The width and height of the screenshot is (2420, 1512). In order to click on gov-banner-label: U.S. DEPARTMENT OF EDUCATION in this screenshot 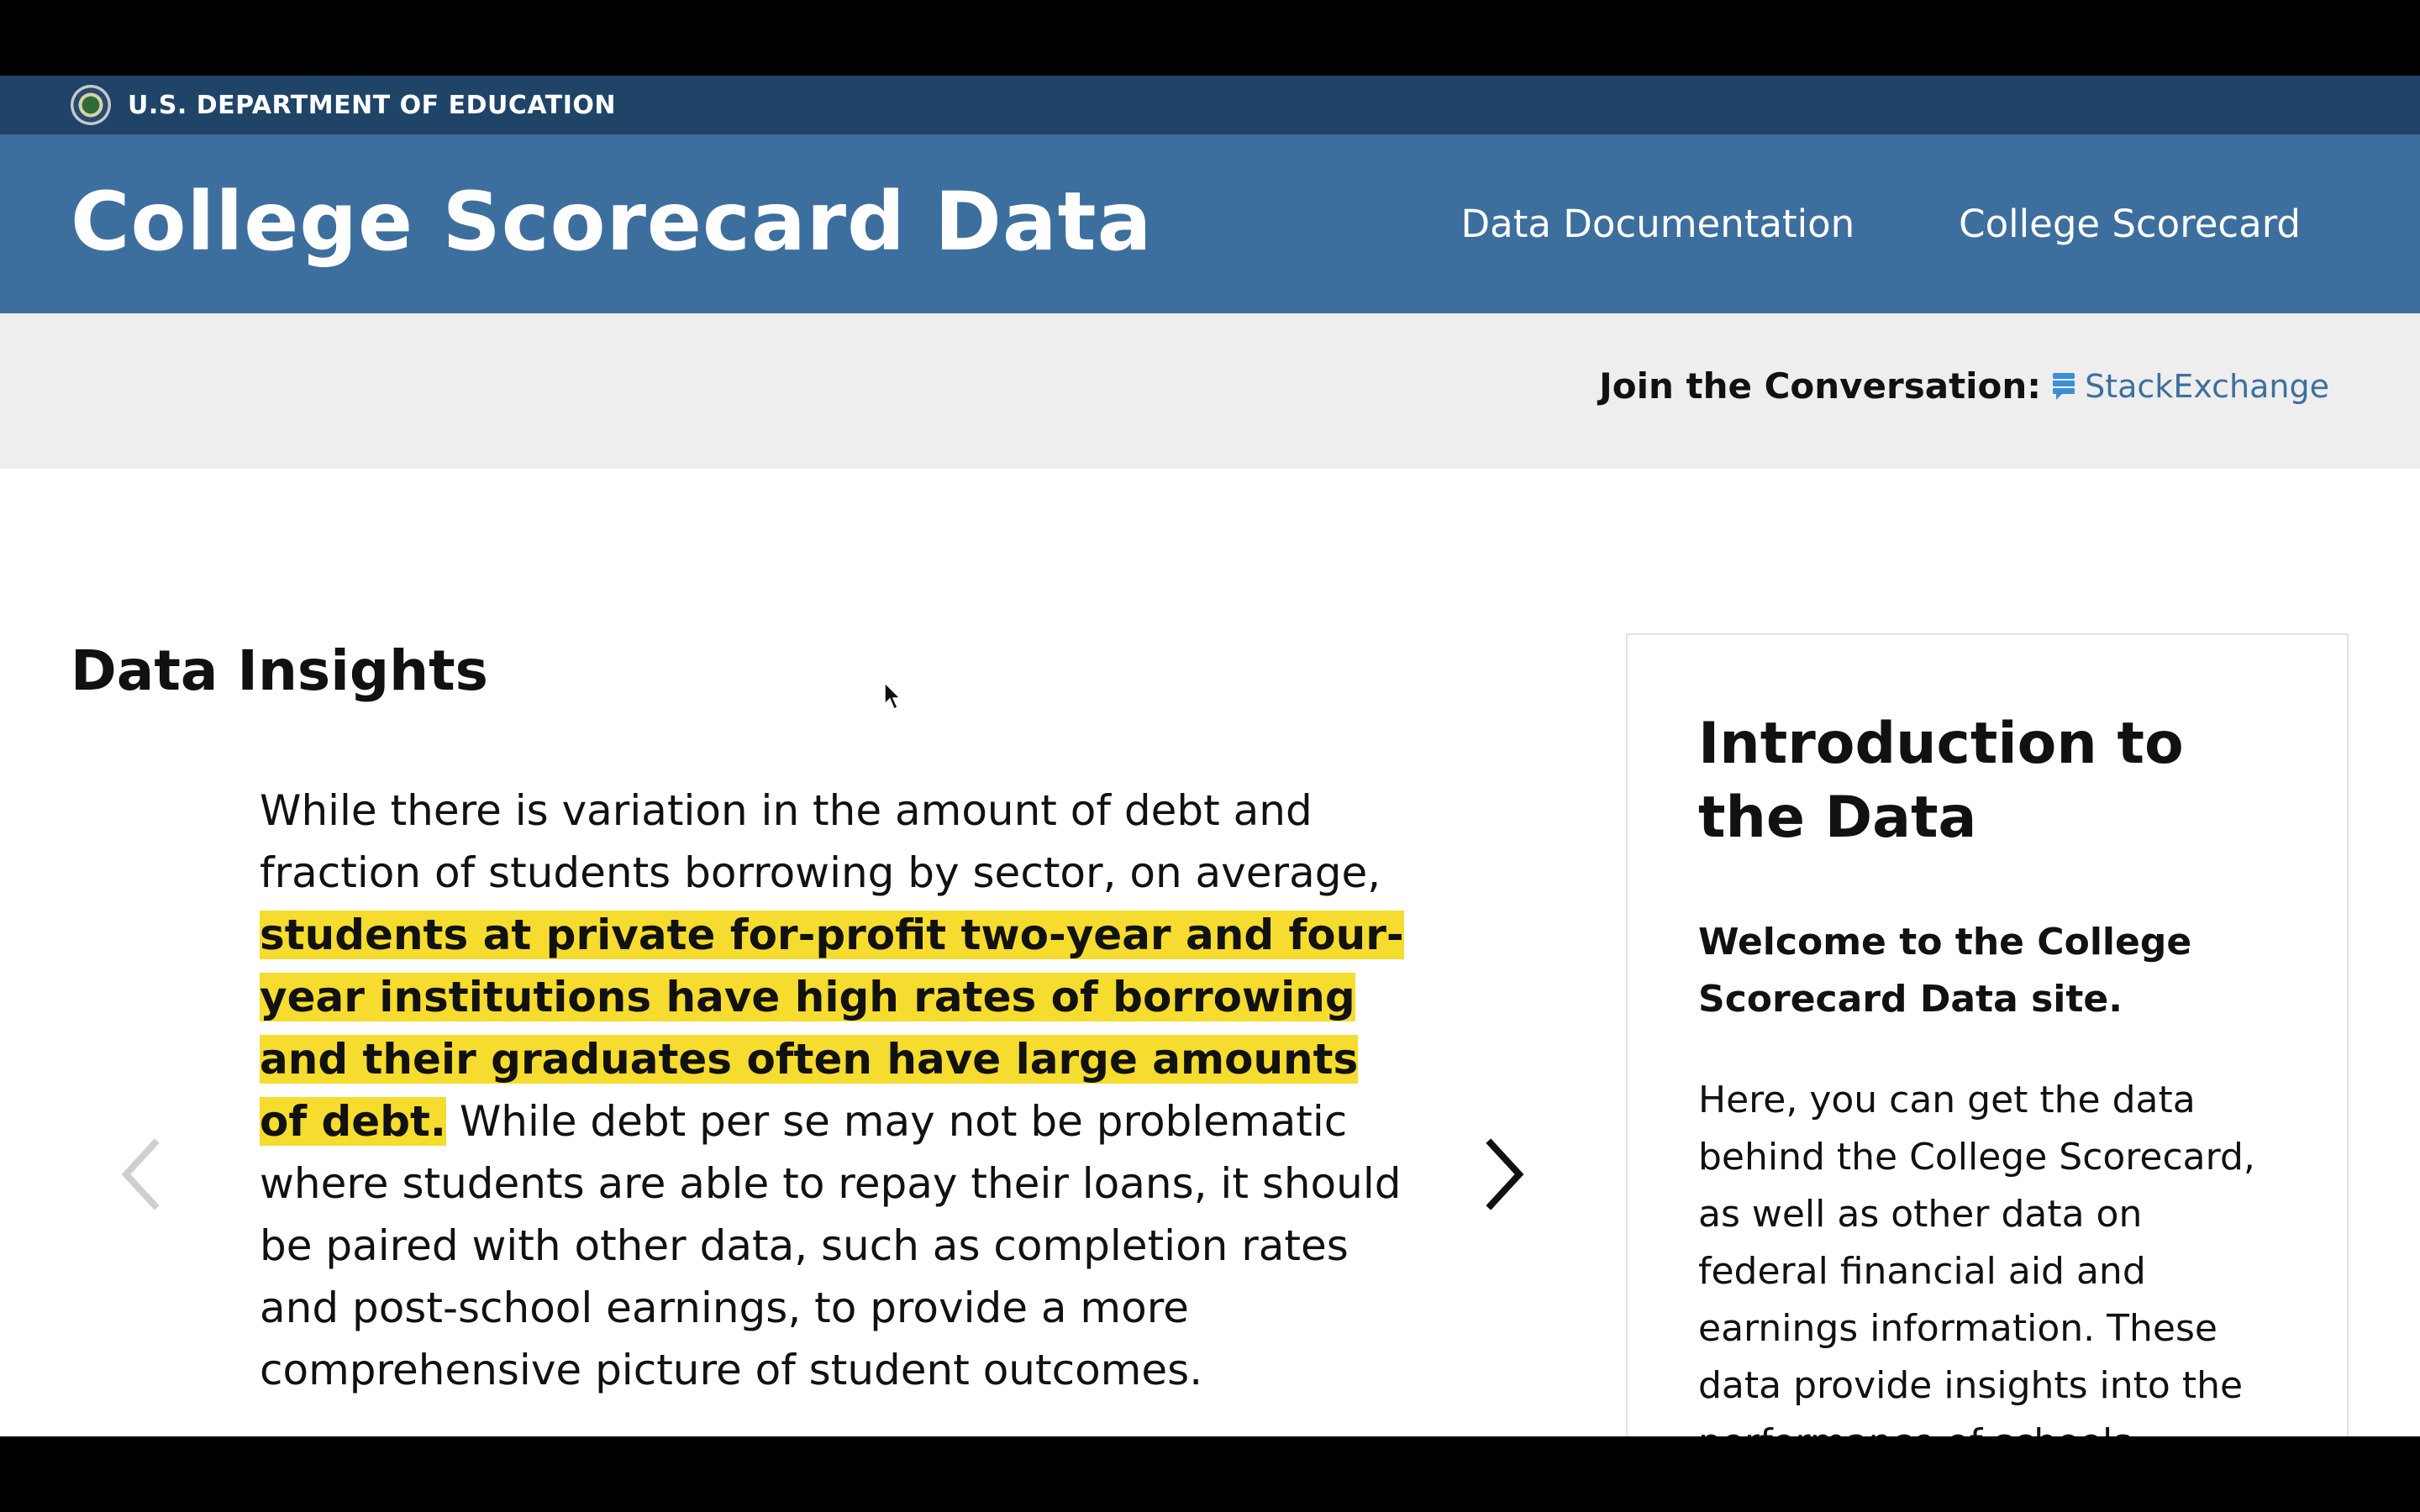, I will do `click(372, 105)`.